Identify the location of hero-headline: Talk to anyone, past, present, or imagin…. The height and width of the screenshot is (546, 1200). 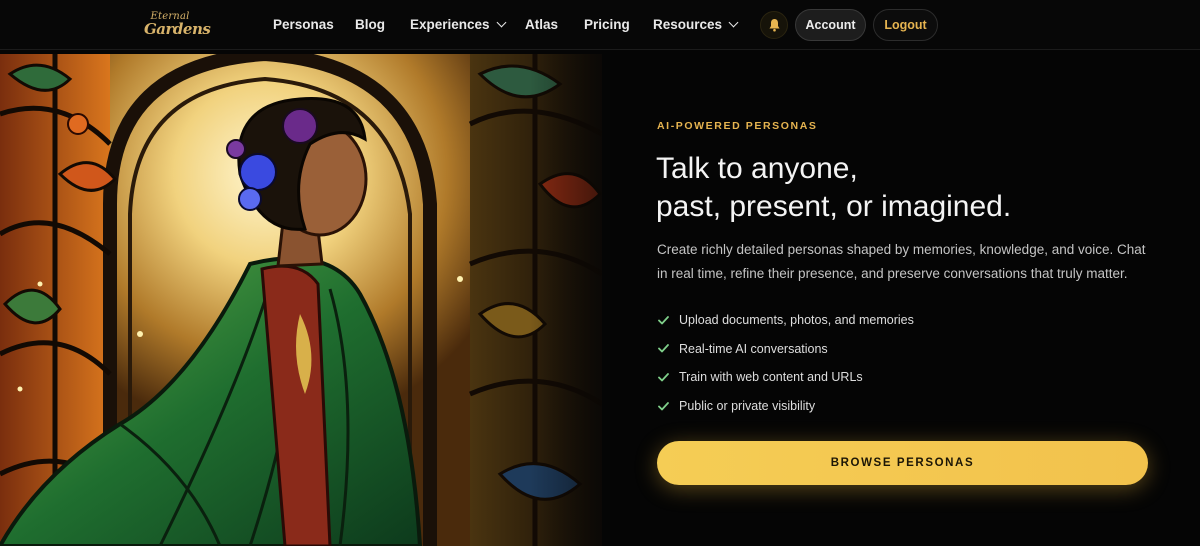
(896, 188).